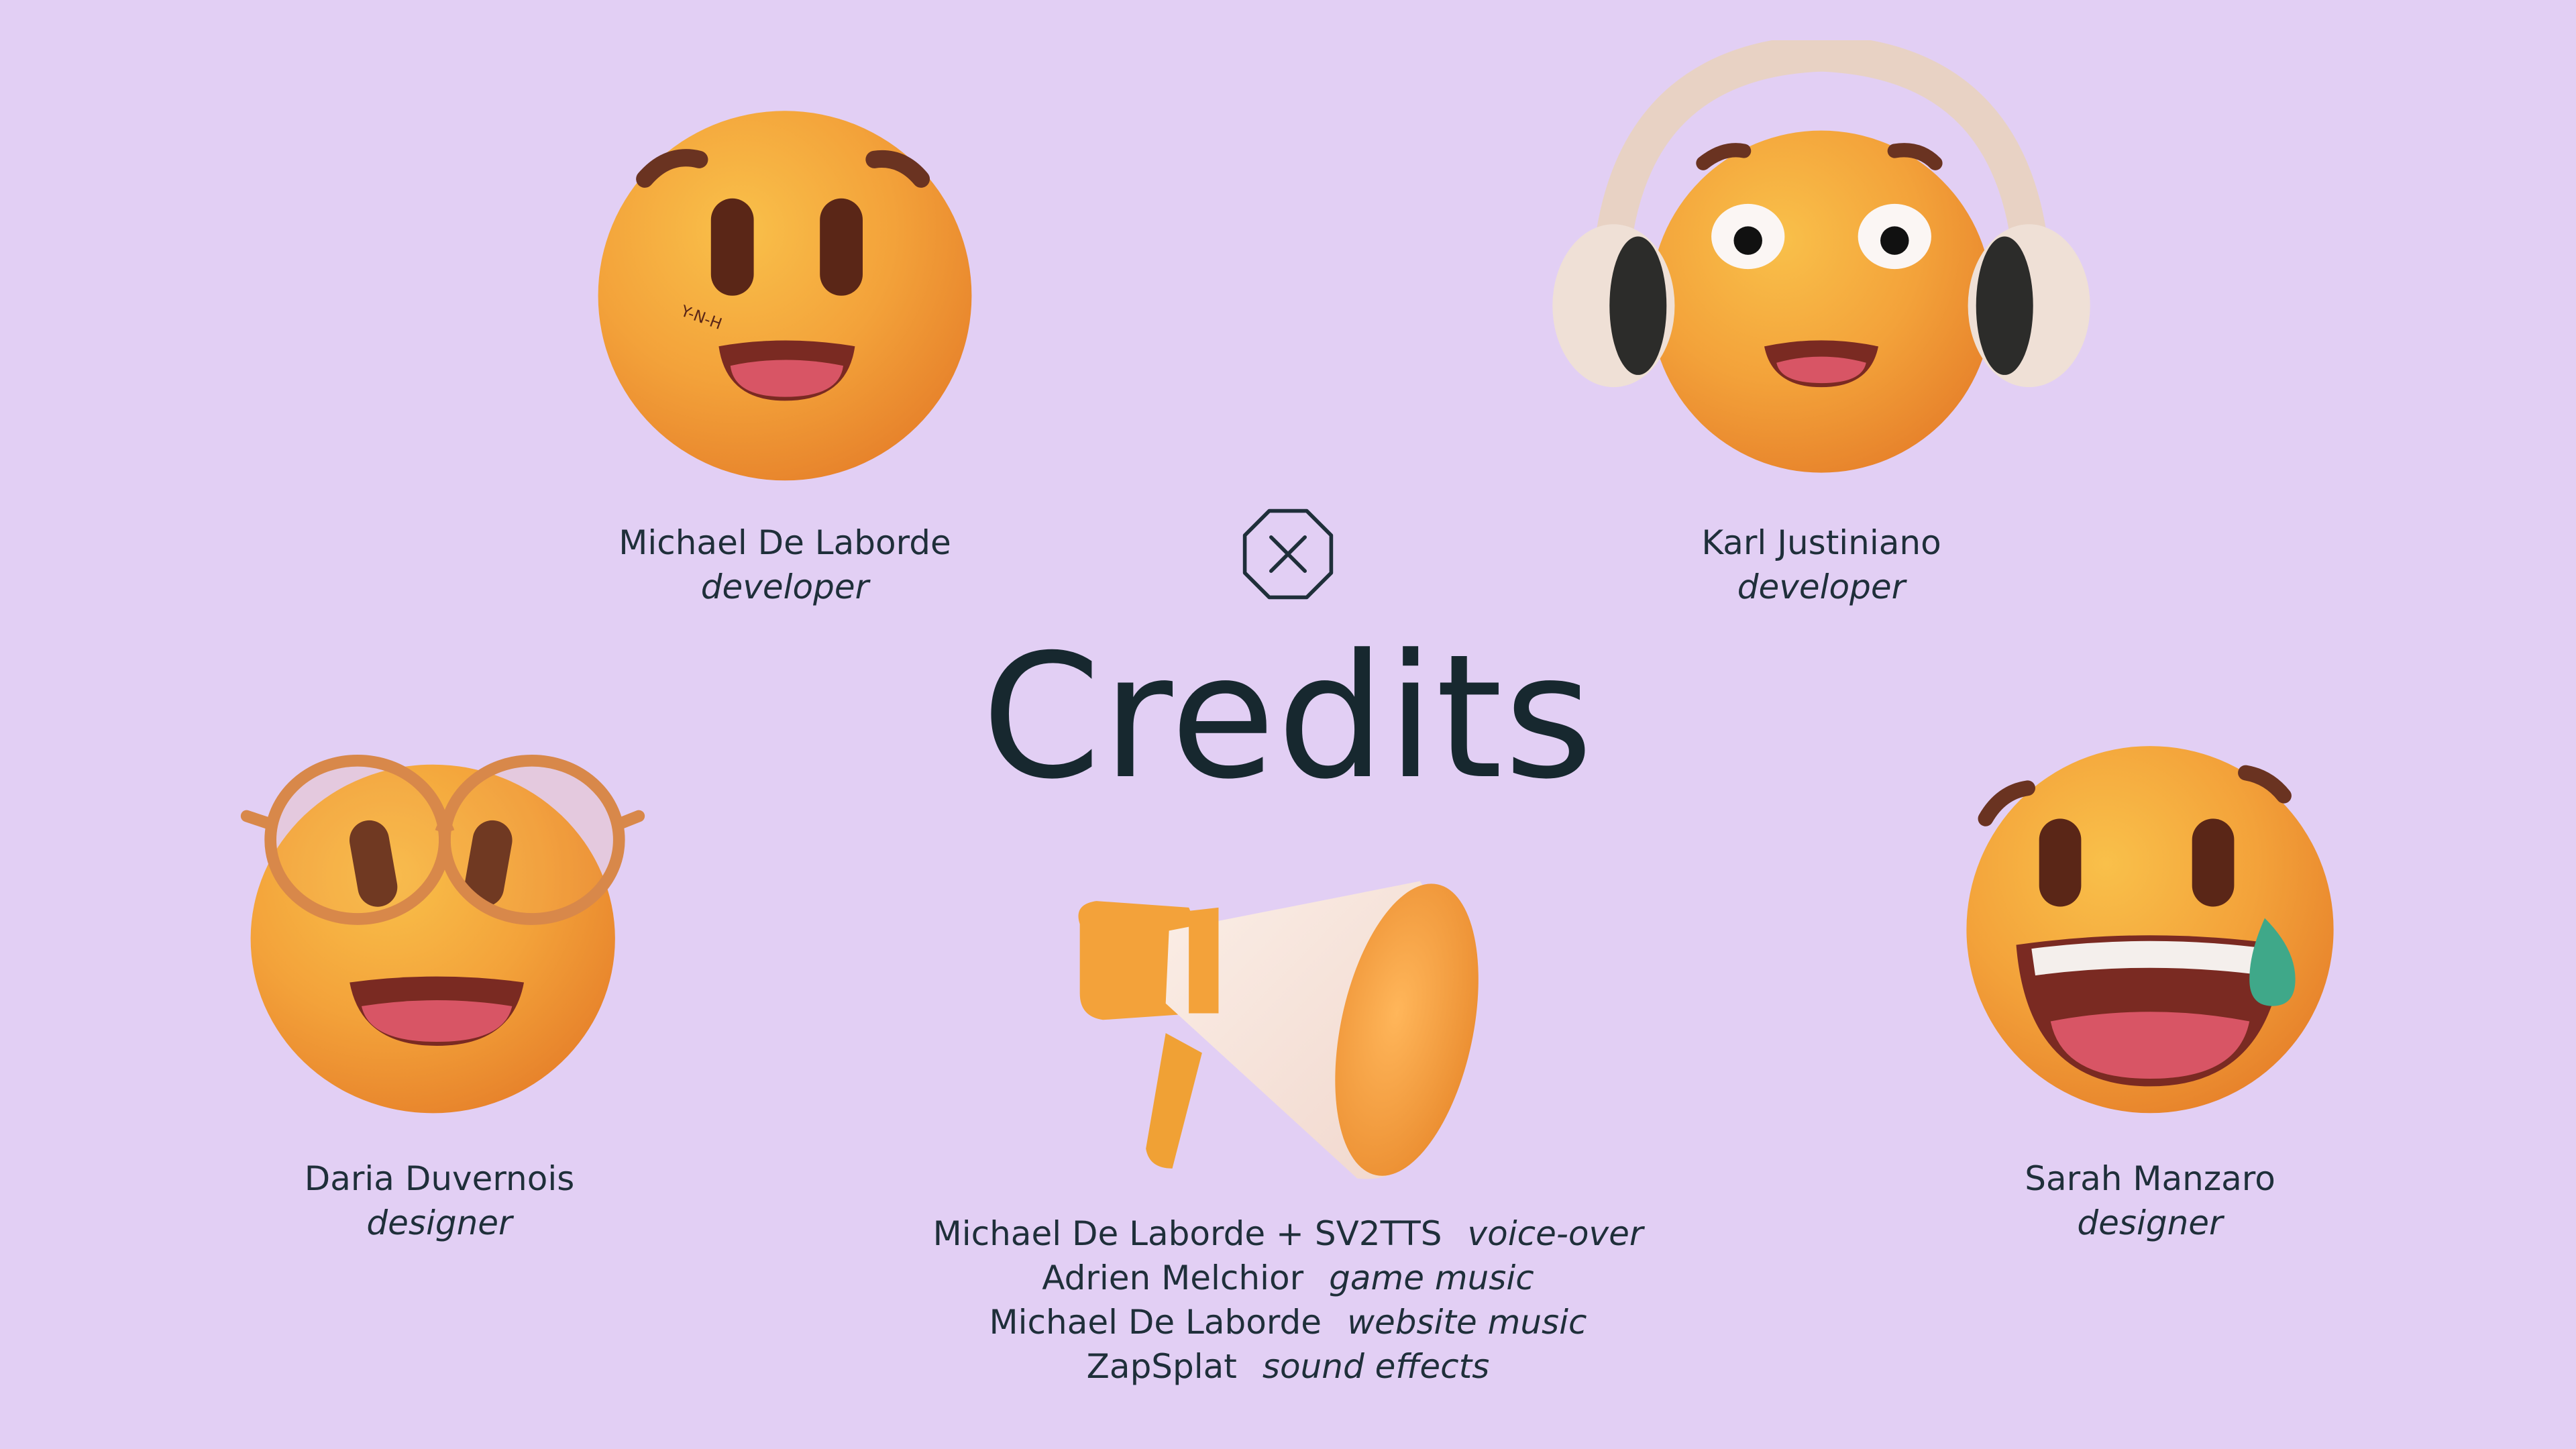 The image size is (2576, 1449). I want to click on credit-card-karl-justiniano: Karl Justiniano developer, so click(1821, 565).